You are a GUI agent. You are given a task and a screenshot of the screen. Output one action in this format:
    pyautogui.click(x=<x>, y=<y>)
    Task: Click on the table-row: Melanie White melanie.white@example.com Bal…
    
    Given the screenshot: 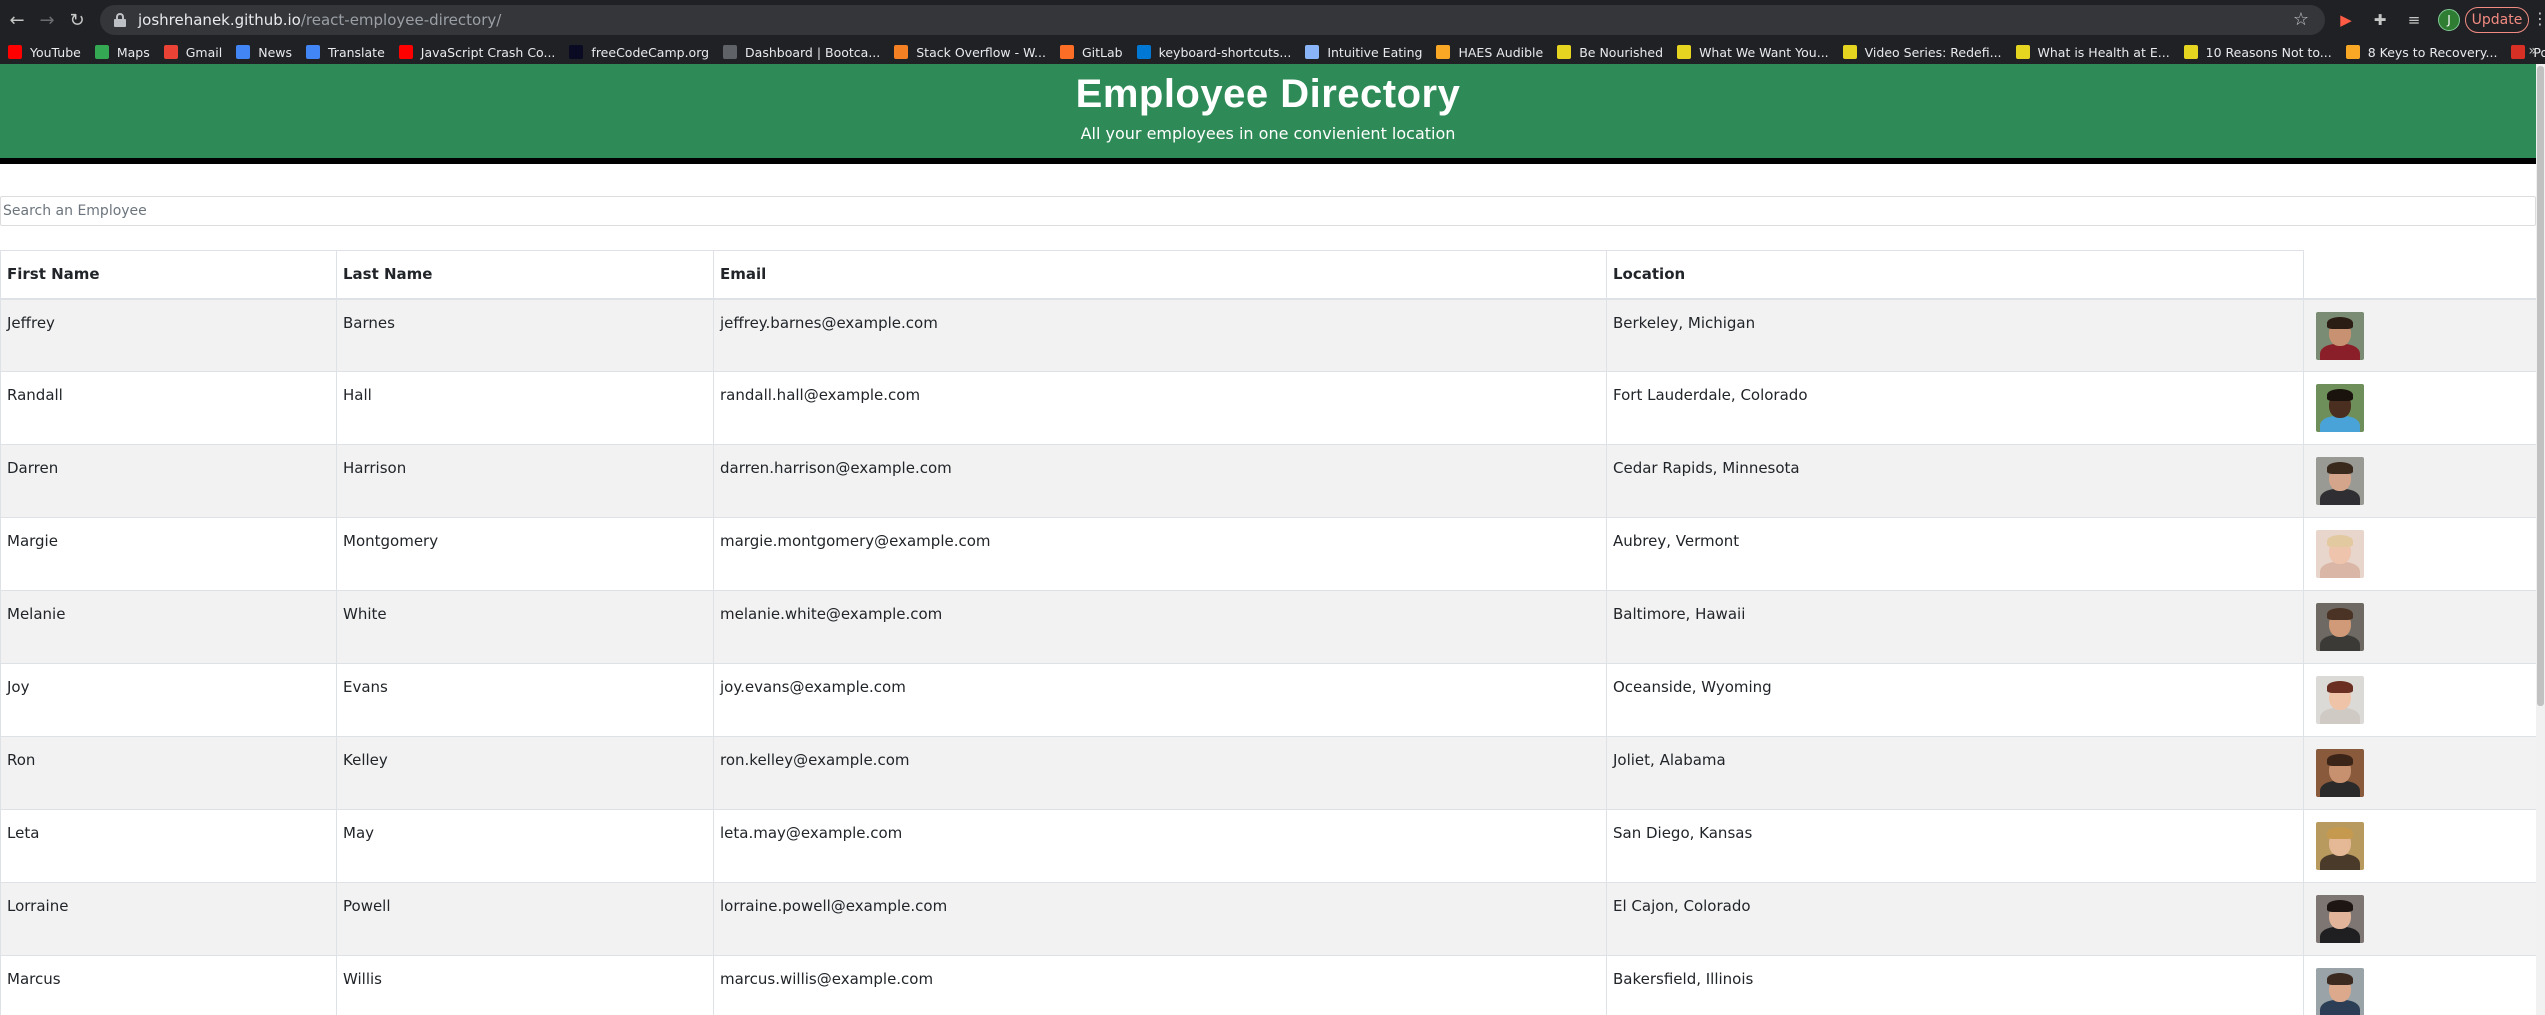 What is the action you would take?
    pyautogui.click(x=1268, y=627)
    